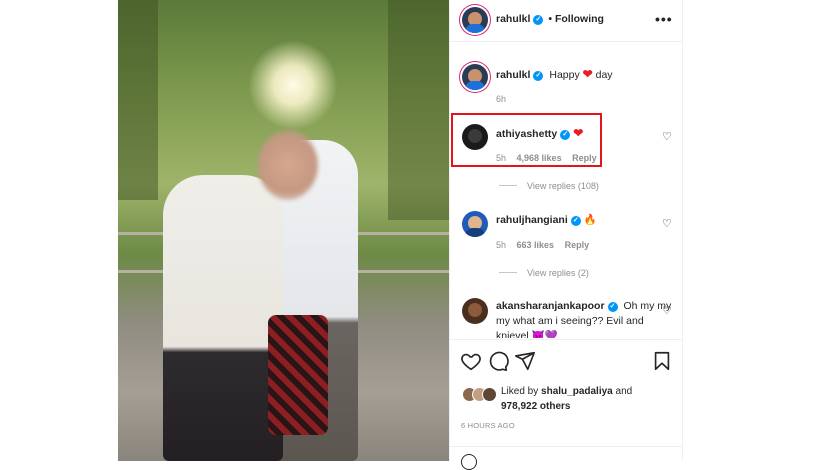 The height and width of the screenshot is (470, 829). I want to click on caption-time: 6h, so click(501, 99).